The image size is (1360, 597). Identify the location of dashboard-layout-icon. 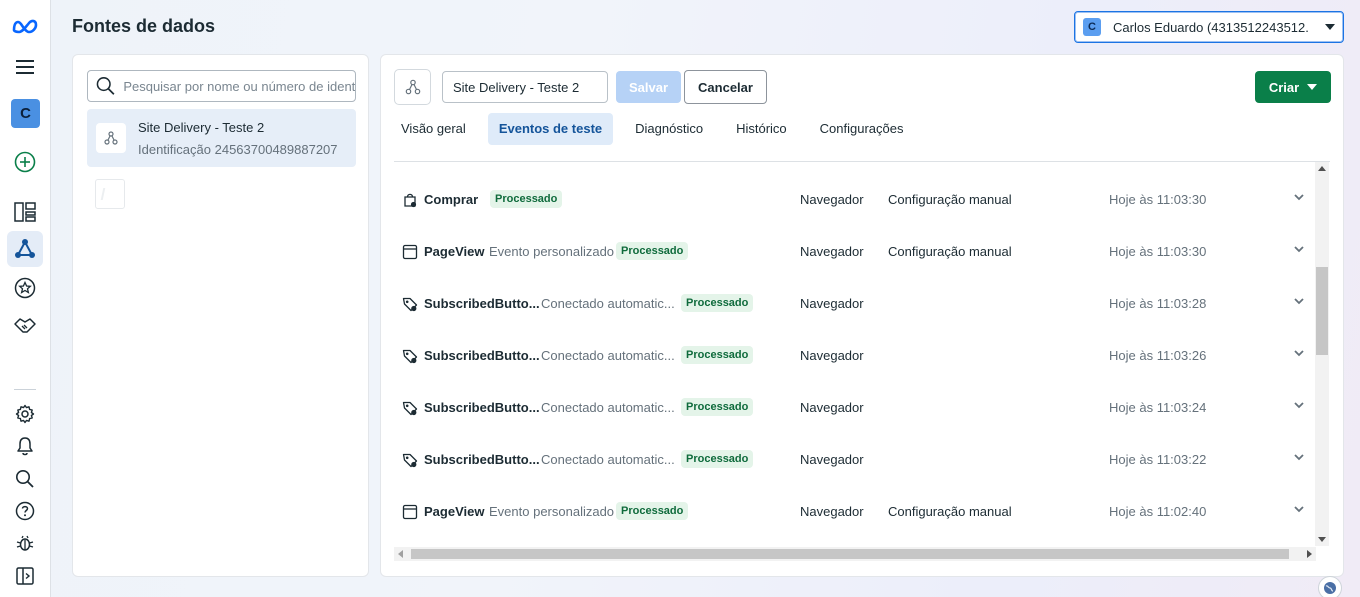
(25, 212).